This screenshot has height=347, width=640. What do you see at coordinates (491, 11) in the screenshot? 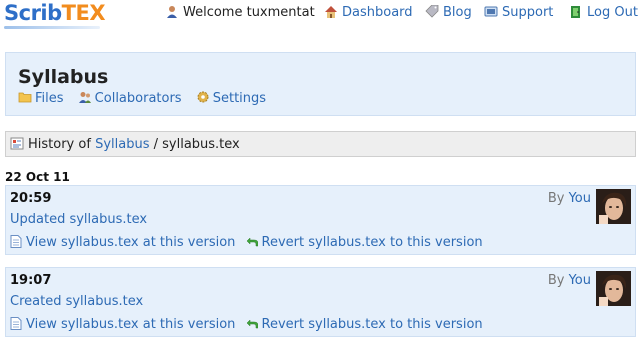
I see `support-icon` at bounding box center [491, 11].